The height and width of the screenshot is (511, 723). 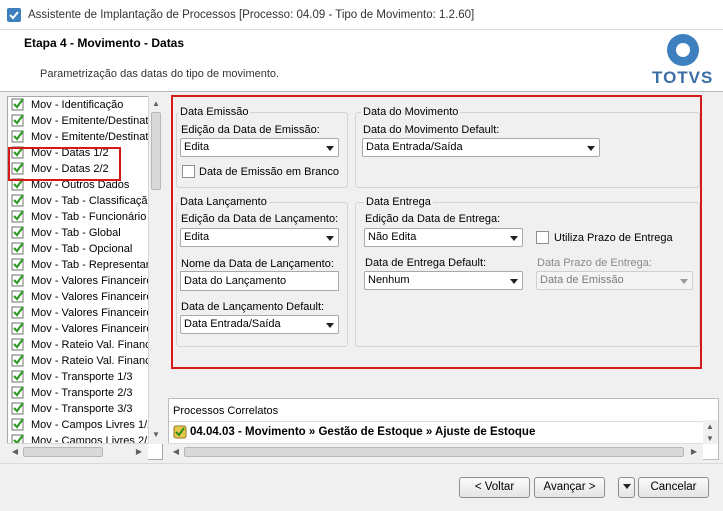 I want to click on menu-dropdown-button, so click(x=626, y=487).